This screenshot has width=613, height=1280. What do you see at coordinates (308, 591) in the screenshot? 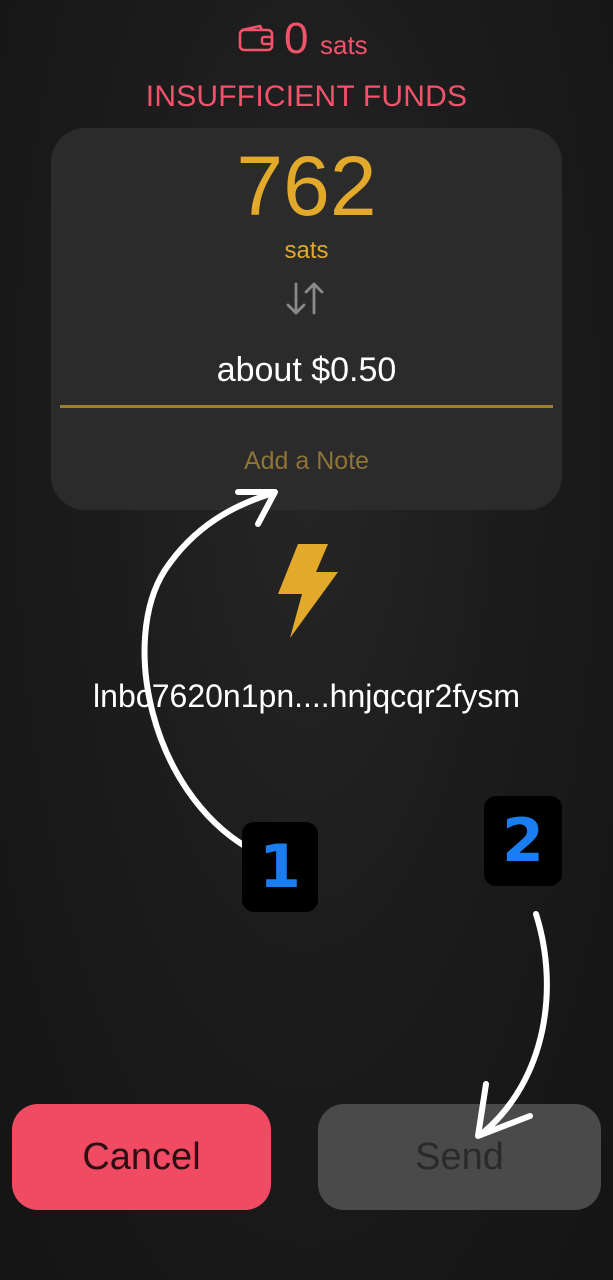
I see `lightning-bolt-icon` at bounding box center [308, 591].